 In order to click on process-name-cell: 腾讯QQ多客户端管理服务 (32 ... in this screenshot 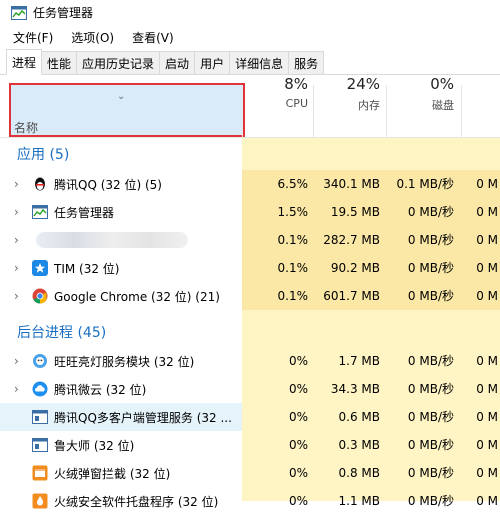, I will do `click(121, 417)`.